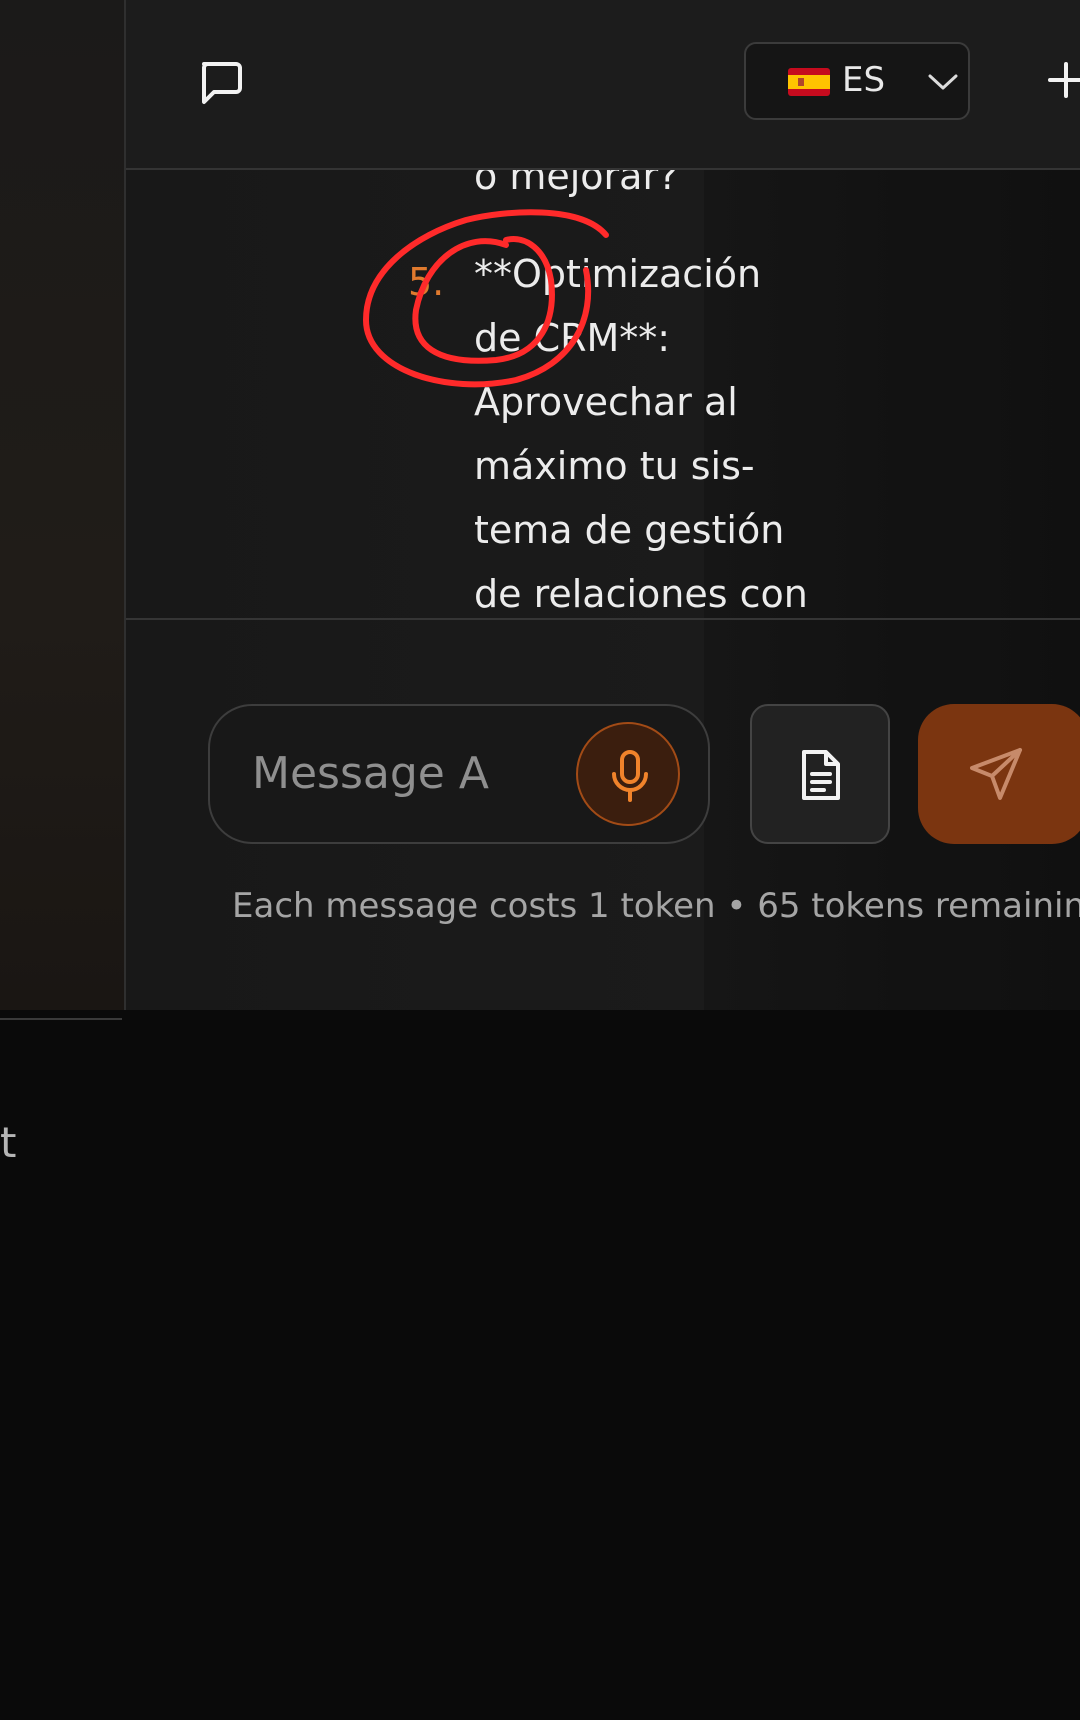  Describe the element at coordinates (809, 82) in the screenshot. I see `spain-flag-icon` at that location.